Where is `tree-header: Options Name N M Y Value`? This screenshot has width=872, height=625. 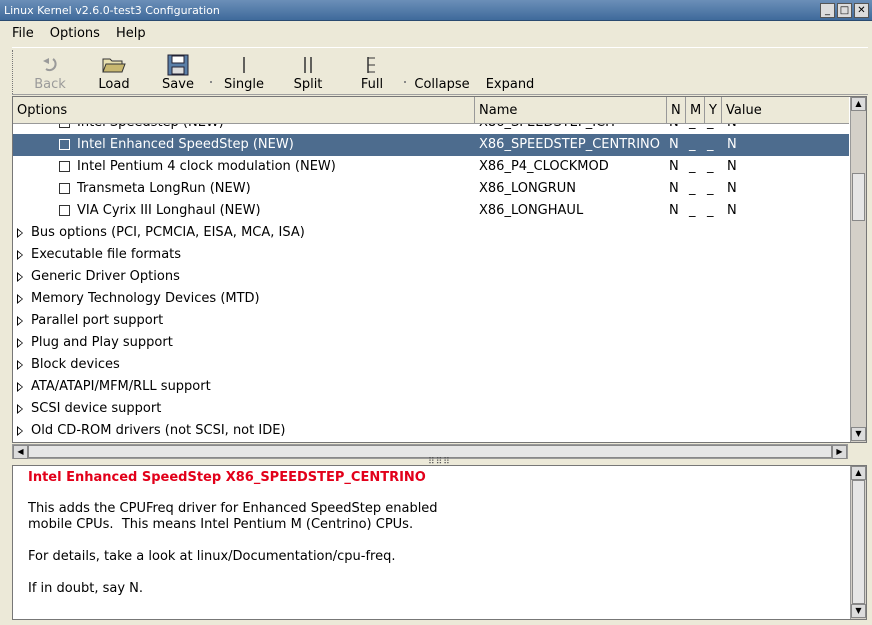
tree-header: Options Name N M Y Value is located at coordinates (431, 110).